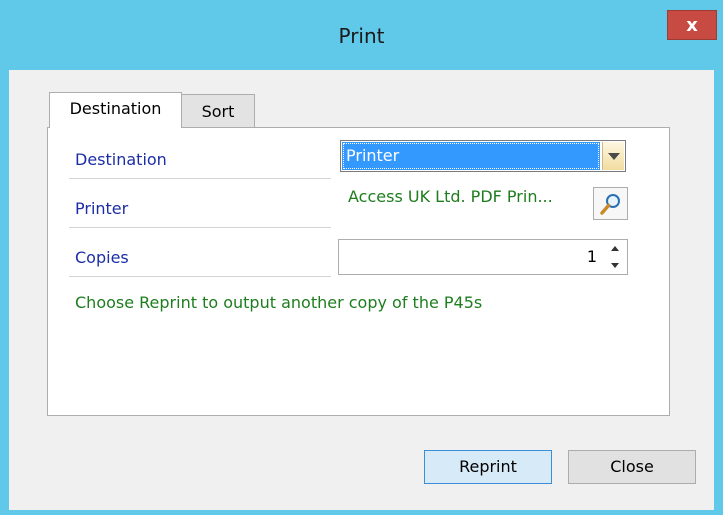 The height and width of the screenshot is (515, 723). Describe the element at coordinates (632, 467) in the screenshot. I see `close-button: Close` at that location.